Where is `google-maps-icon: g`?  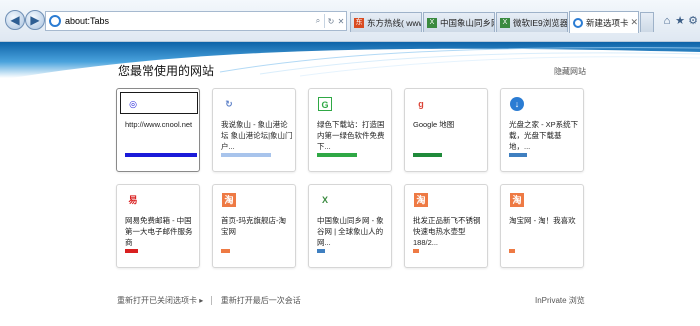 google-maps-icon: g is located at coordinates (421, 104).